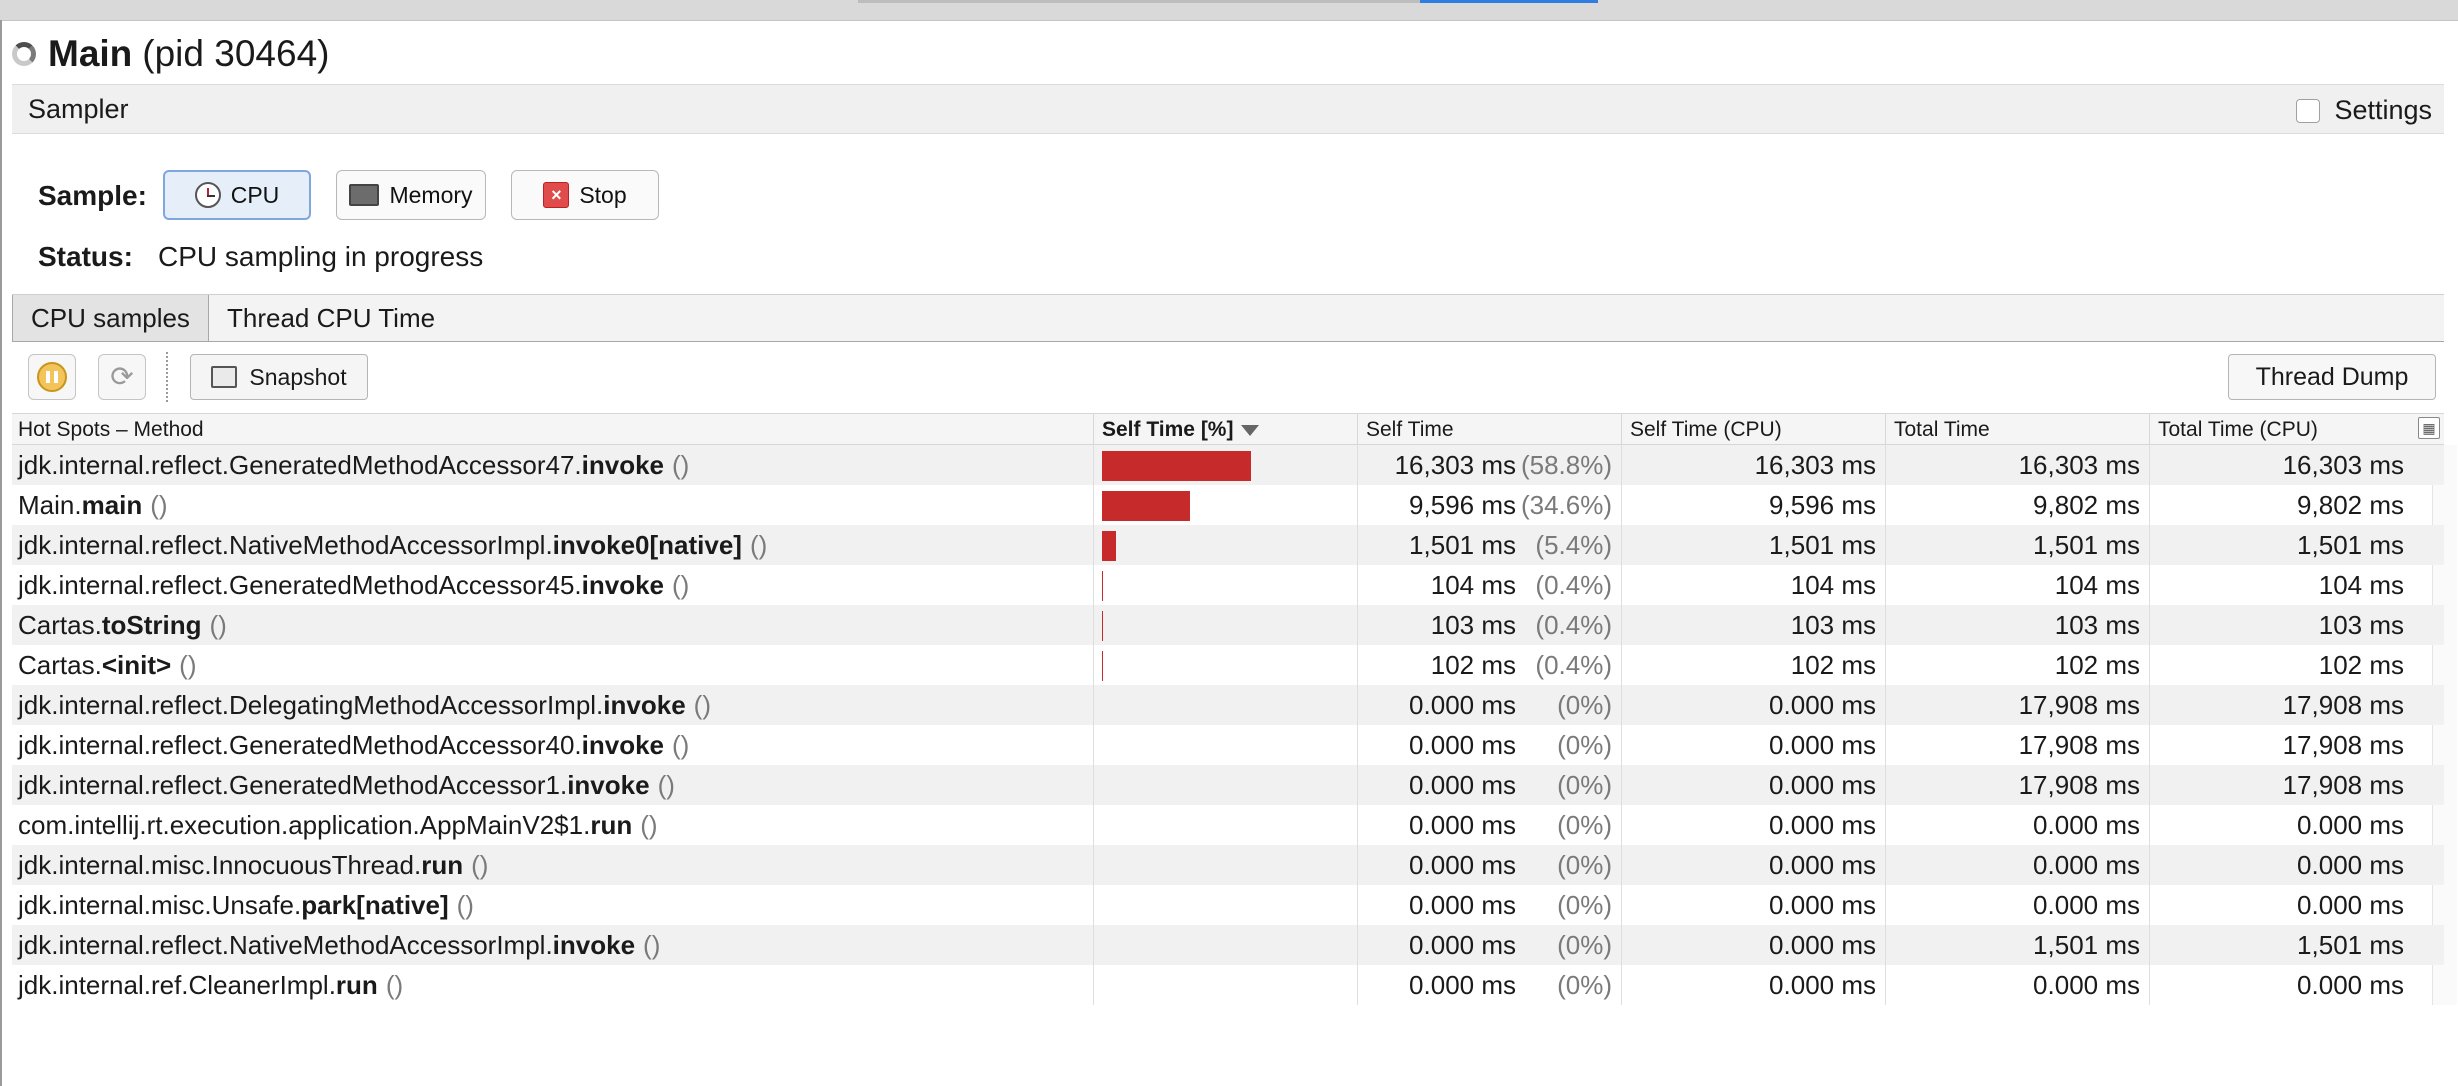 Image resolution: width=2458 pixels, height=1086 pixels. I want to click on clock-icon, so click(207, 195).